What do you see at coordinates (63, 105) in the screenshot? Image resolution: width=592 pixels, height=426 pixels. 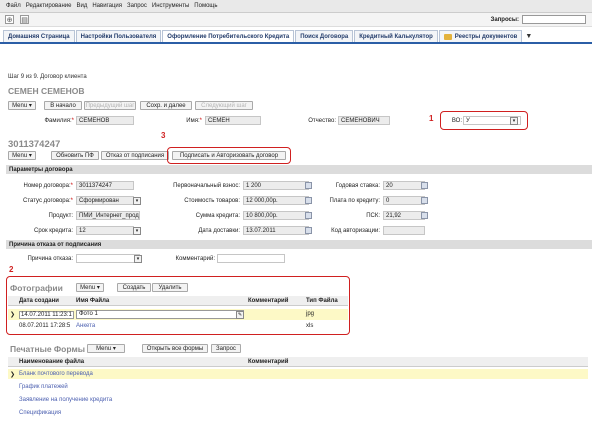 I see `start-button: В начало` at bounding box center [63, 105].